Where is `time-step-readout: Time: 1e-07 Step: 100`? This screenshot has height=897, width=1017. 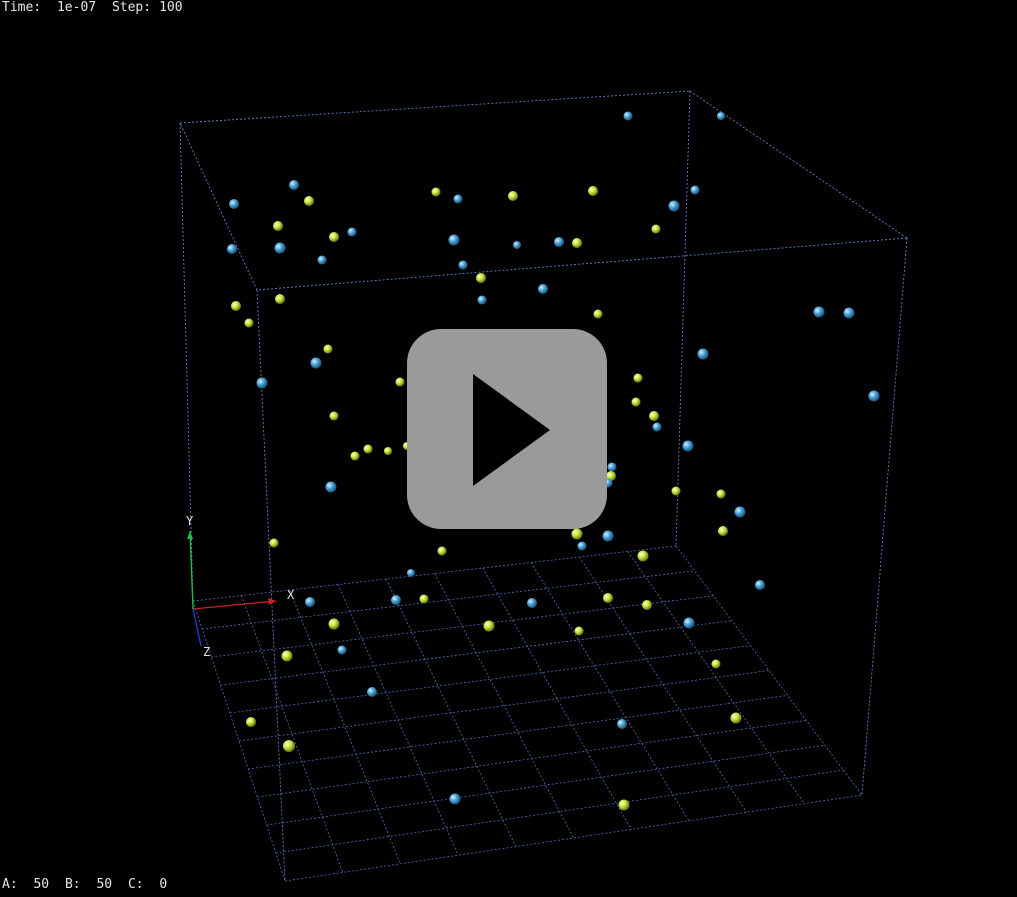
time-step-readout: Time: 1e-07 Step: 100 is located at coordinates (92, 7).